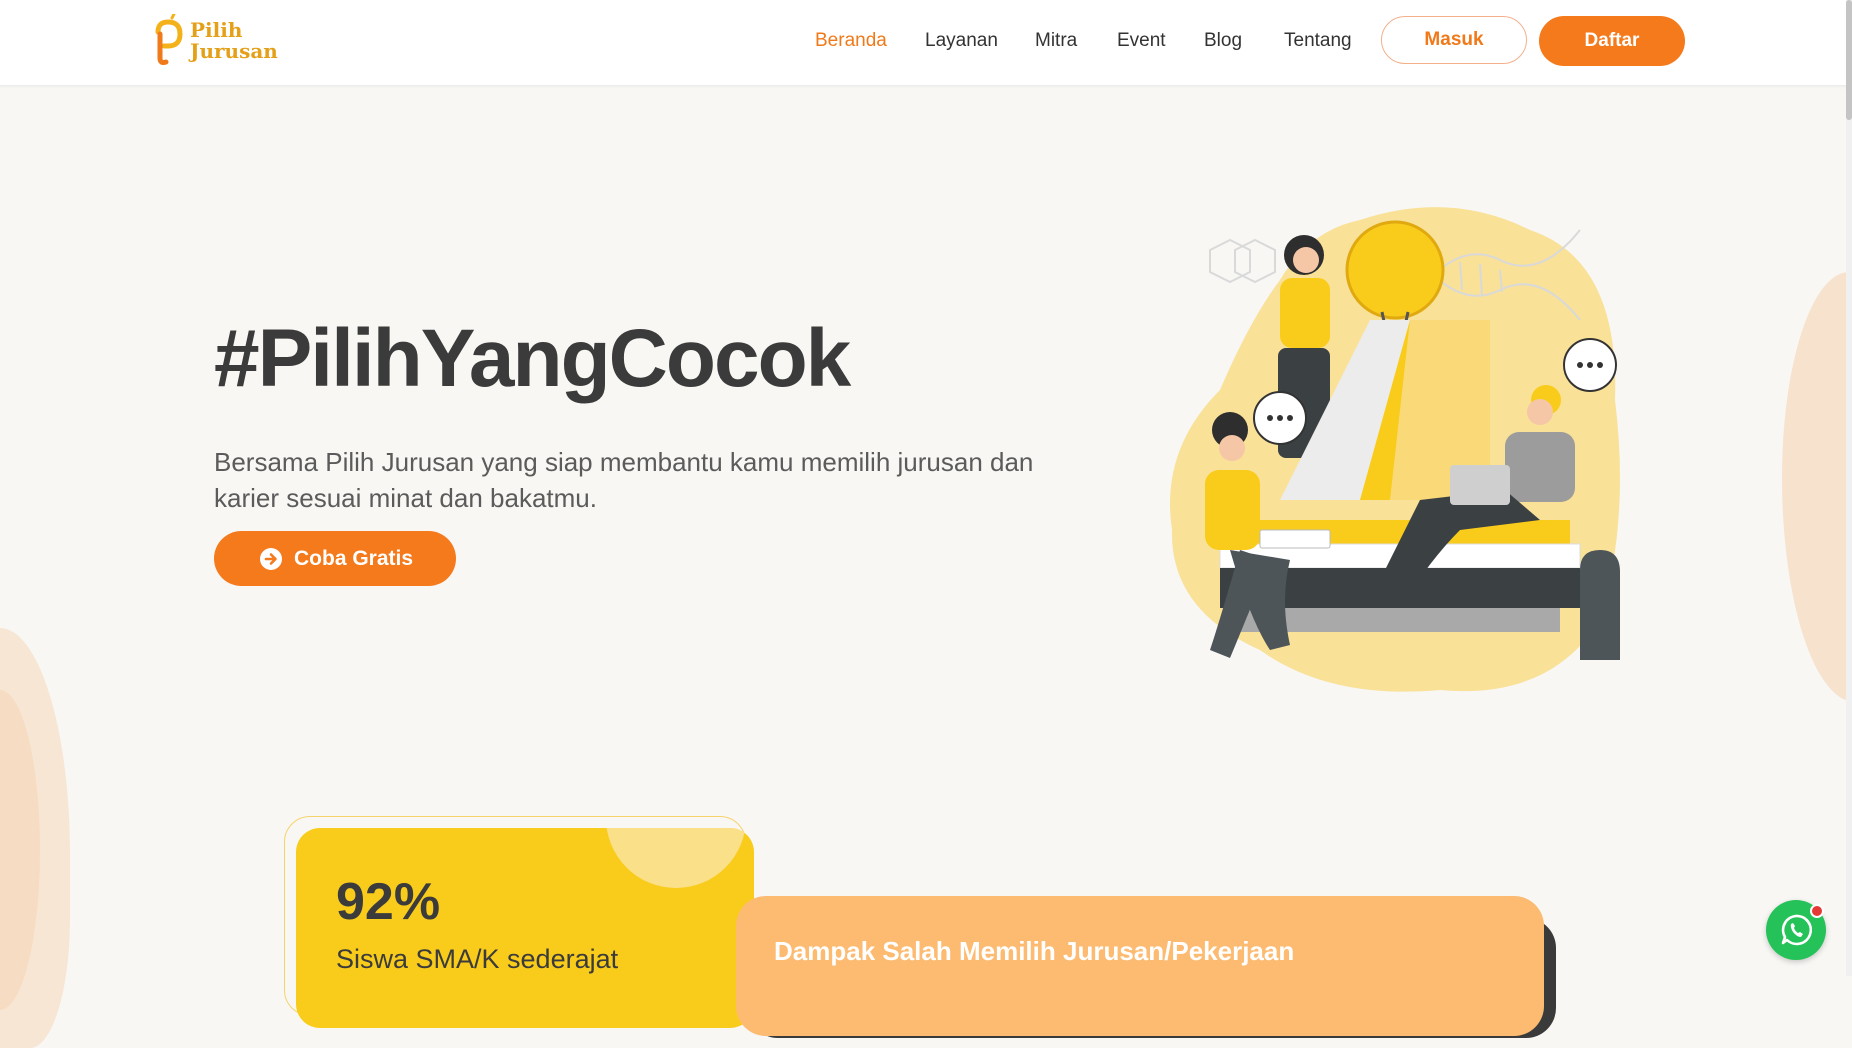 The height and width of the screenshot is (1048, 1852). Describe the element at coordinates (216, 30) in the screenshot. I see `brand-name-line1: Pilih` at that location.